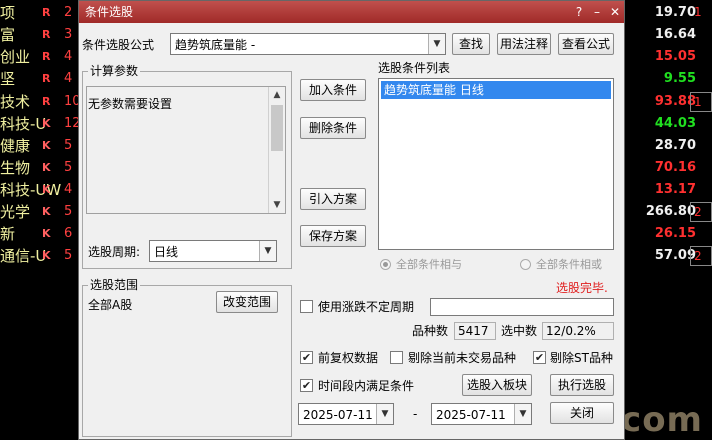 This screenshot has width=712, height=440. I want to click on stock-row: 生物 K 5, so click(40, 168).